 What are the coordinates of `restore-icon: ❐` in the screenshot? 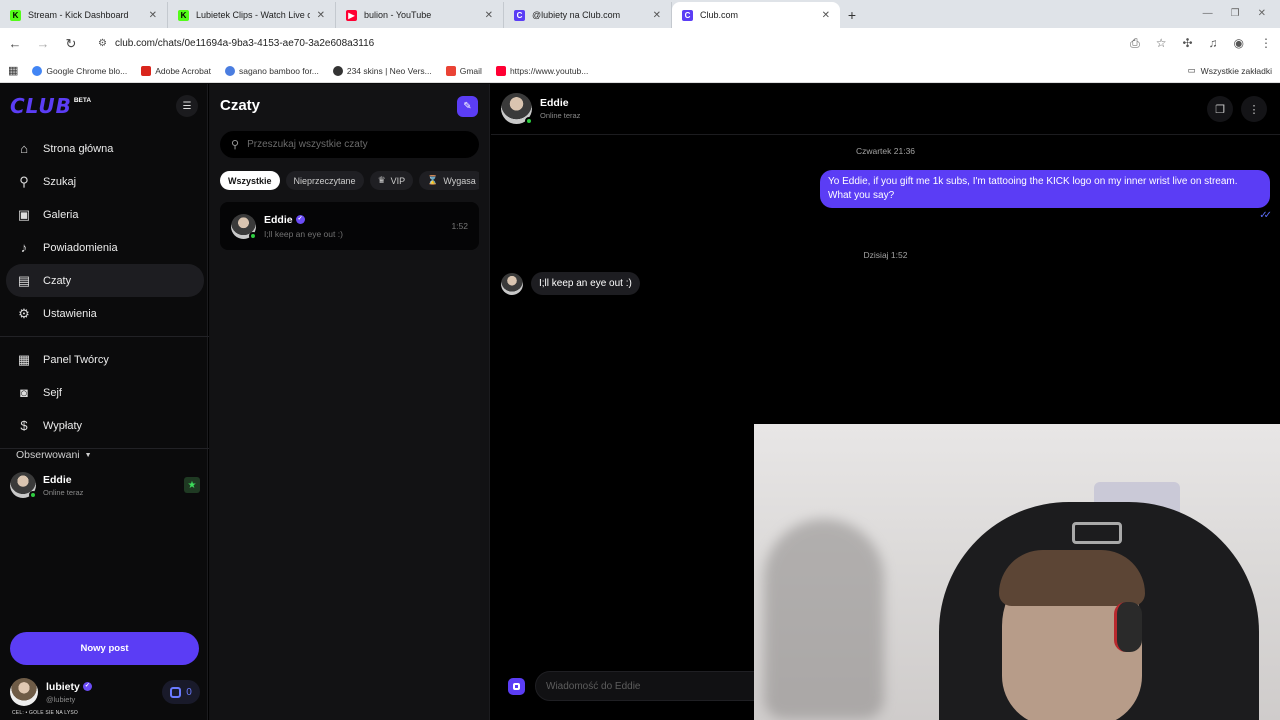 It's located at (1235, 13).